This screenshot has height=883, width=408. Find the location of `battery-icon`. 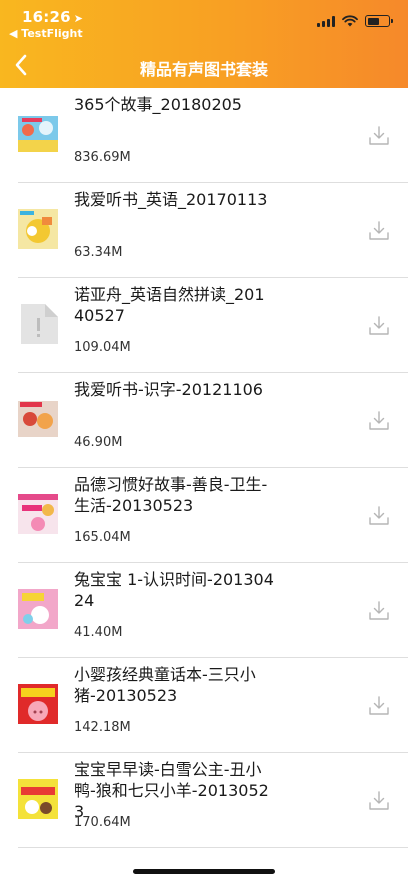

battery-icon is located at coordinates (379, 21).